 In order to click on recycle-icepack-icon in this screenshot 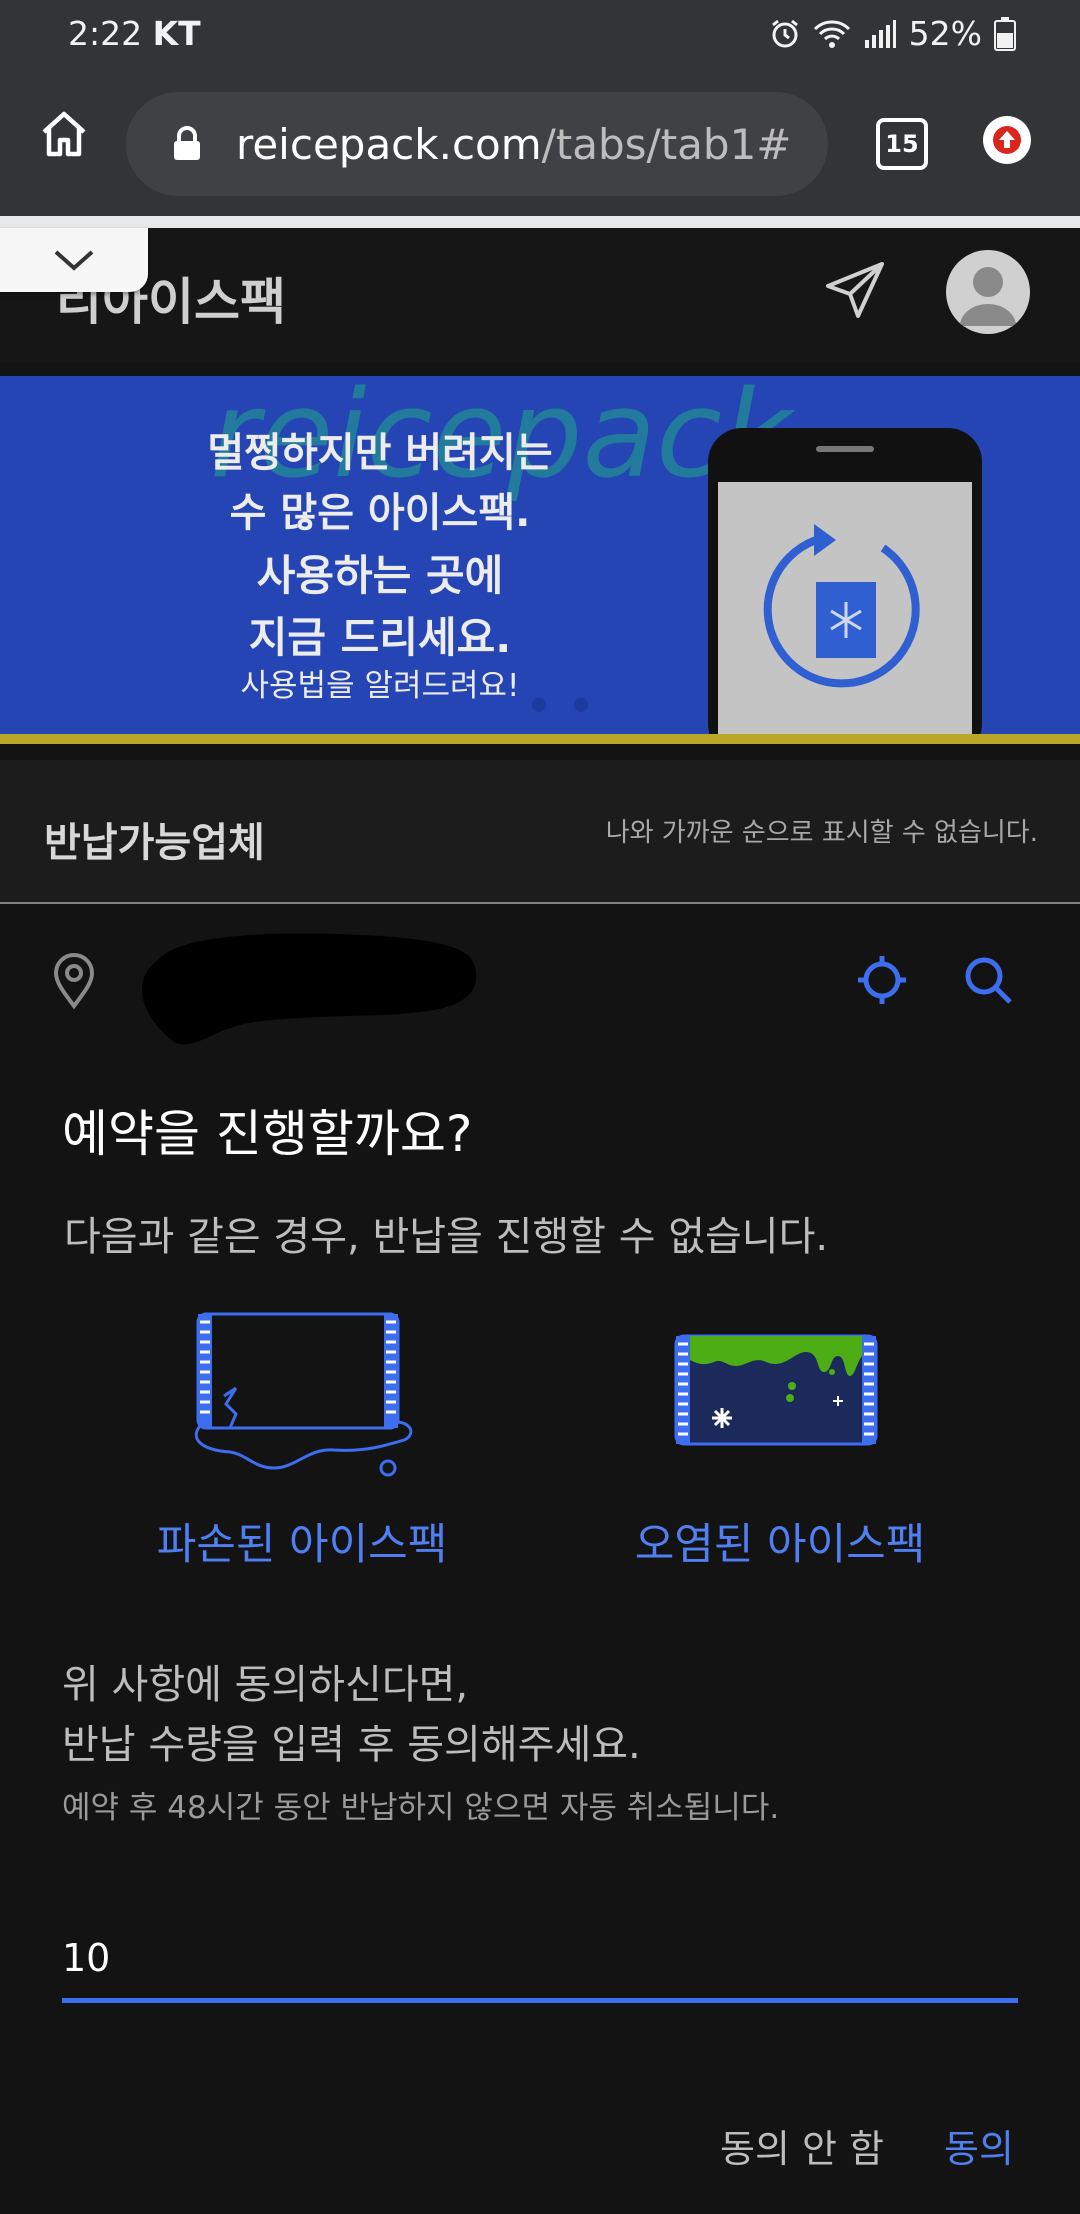, I will do `click(841, 606)`.